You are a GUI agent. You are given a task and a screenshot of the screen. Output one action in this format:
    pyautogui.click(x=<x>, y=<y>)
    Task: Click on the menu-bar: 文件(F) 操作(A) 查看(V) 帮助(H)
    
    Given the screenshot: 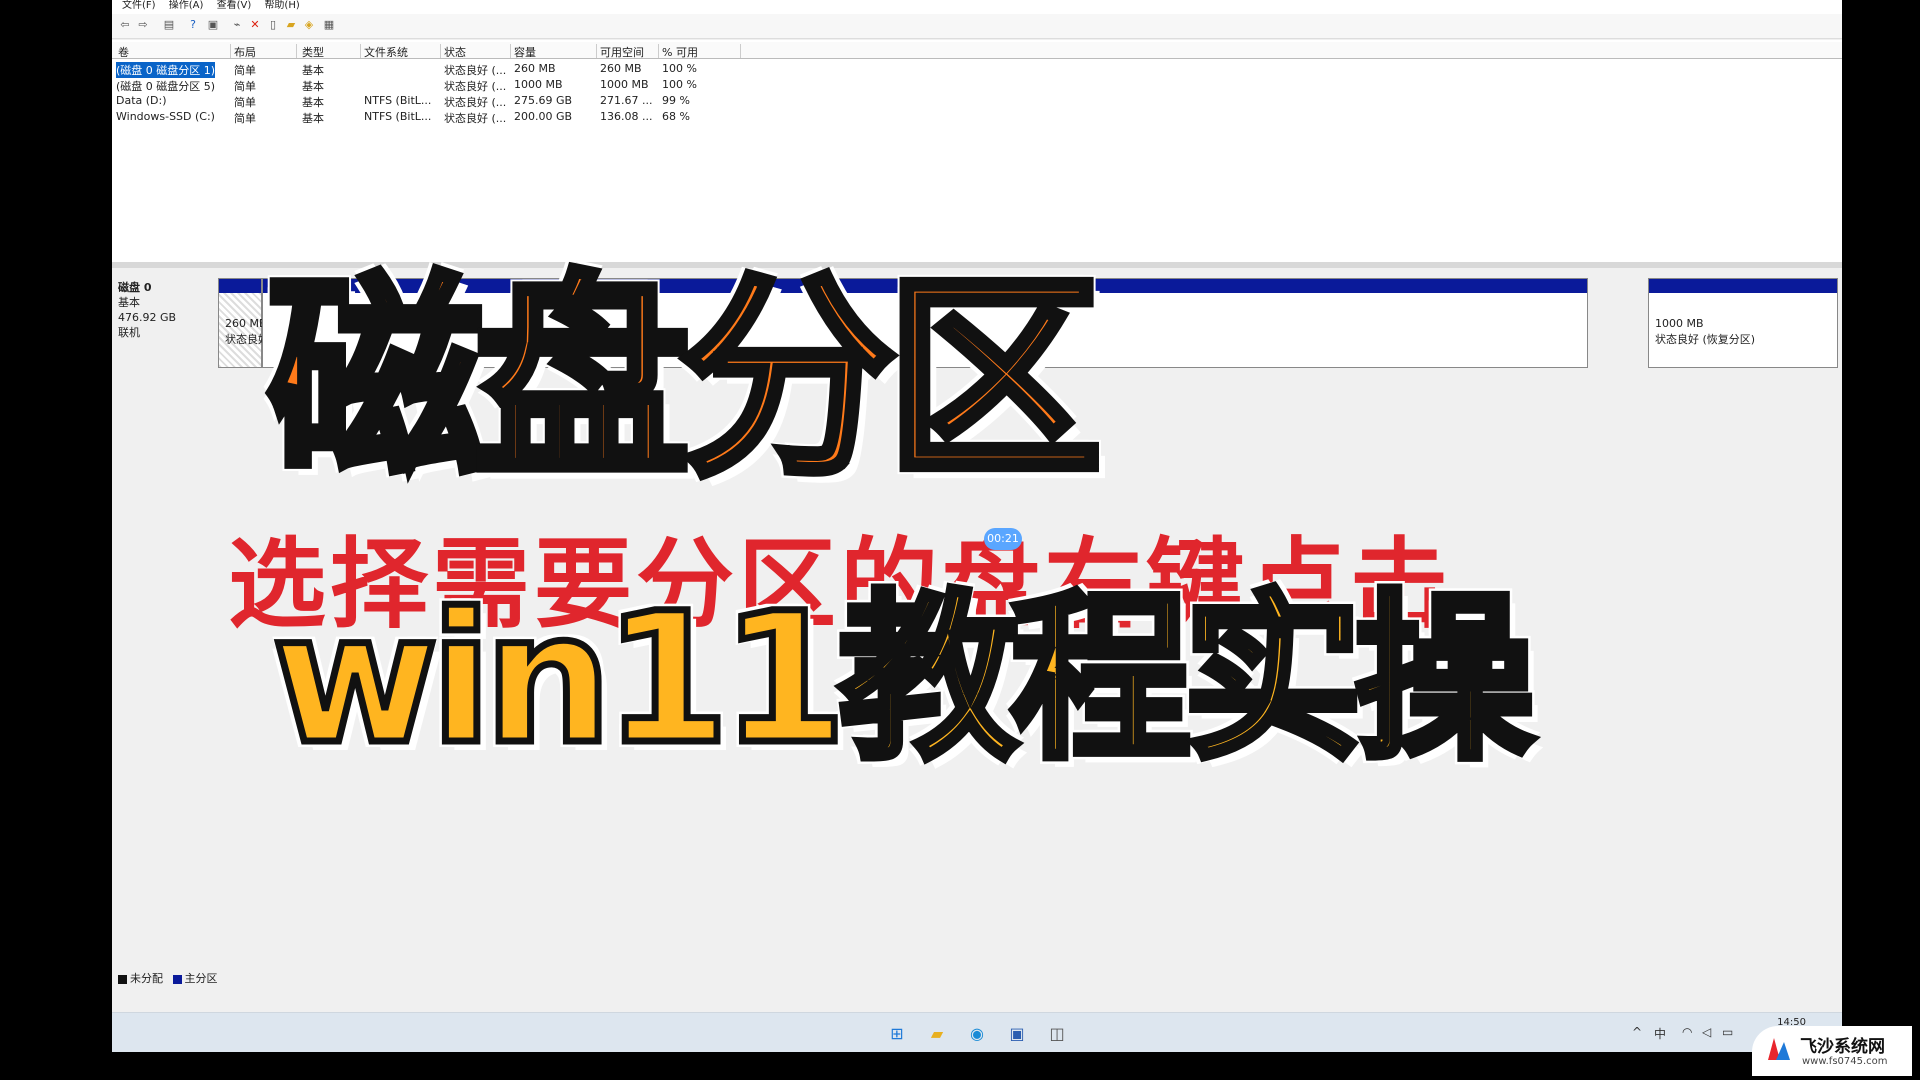 What is the action you would take?
    pyautogui.click(x=977, y=7)
    